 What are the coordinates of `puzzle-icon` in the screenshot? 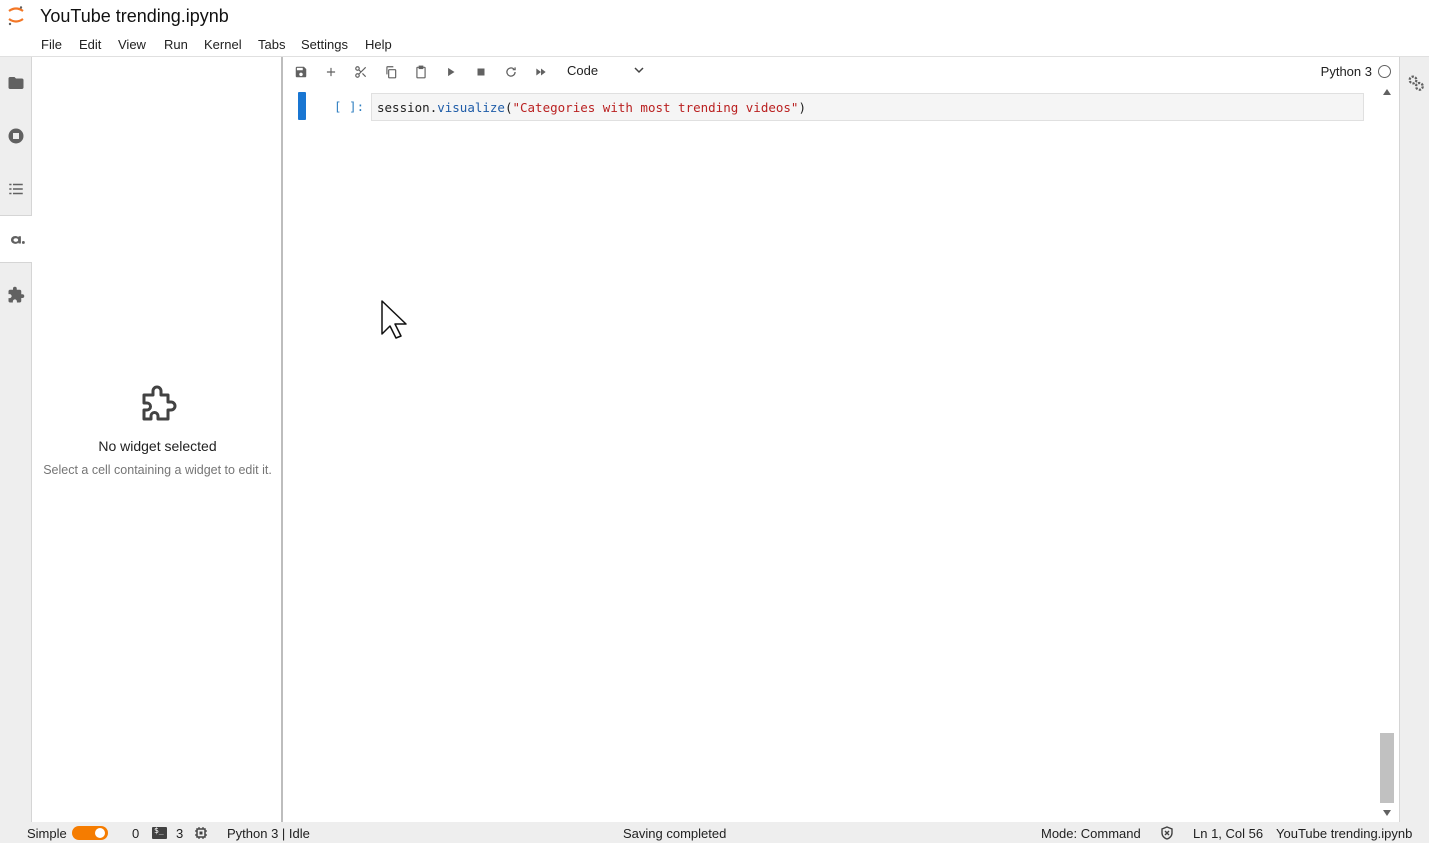 It's located at (159, 403).